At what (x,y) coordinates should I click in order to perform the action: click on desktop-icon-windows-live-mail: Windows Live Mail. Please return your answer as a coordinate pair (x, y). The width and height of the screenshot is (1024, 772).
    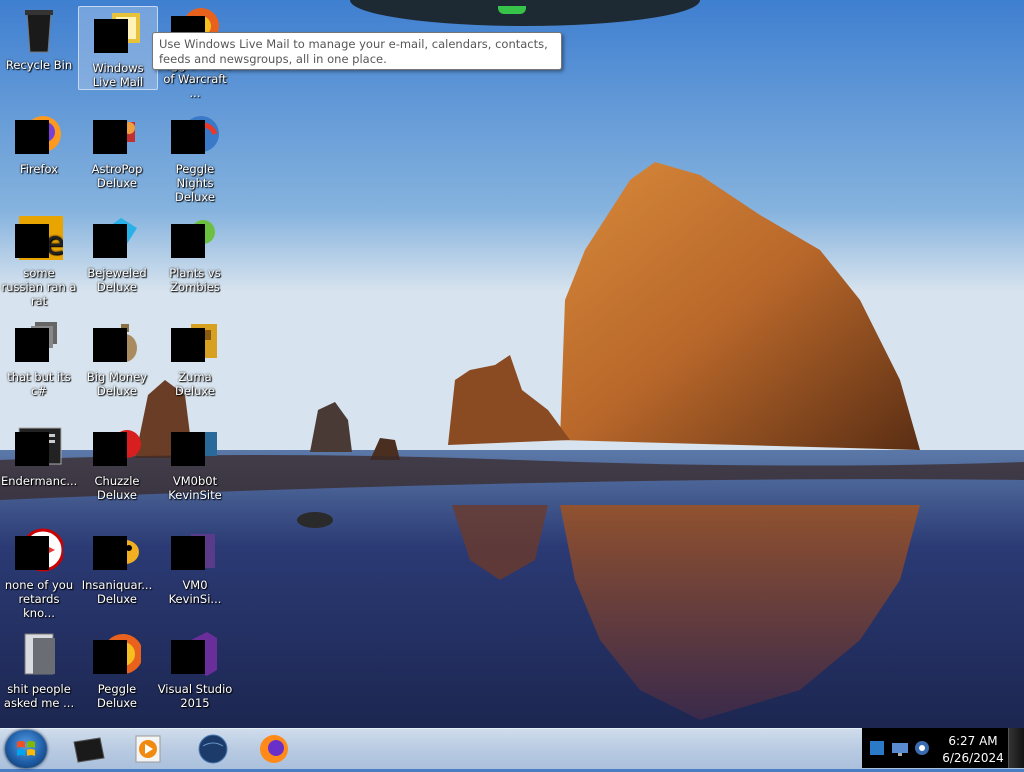
    Looking at the image, I should click on (118, 48).